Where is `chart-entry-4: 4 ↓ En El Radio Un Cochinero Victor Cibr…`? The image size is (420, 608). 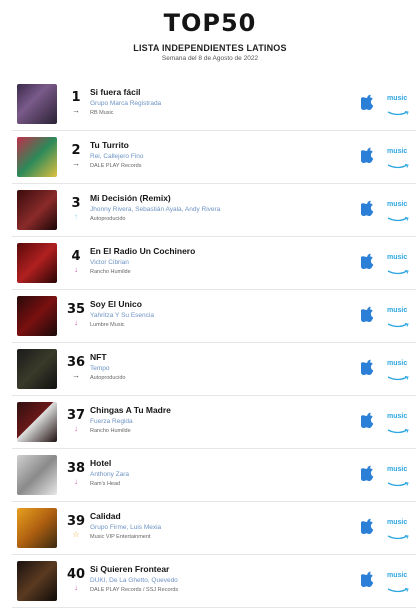 chart-entry-4: 4 ↓ En El Radio Un Cochinero Victor Cibr… is located at coordinates (214, 263).